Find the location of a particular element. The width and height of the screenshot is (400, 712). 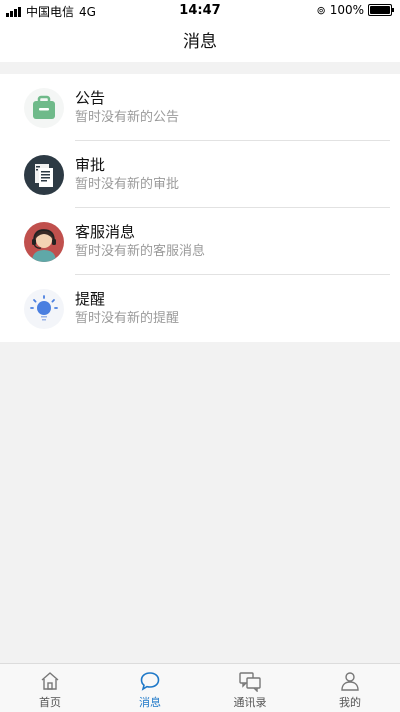

tab-label: 通讯录 is located at coordinates (250, 702).